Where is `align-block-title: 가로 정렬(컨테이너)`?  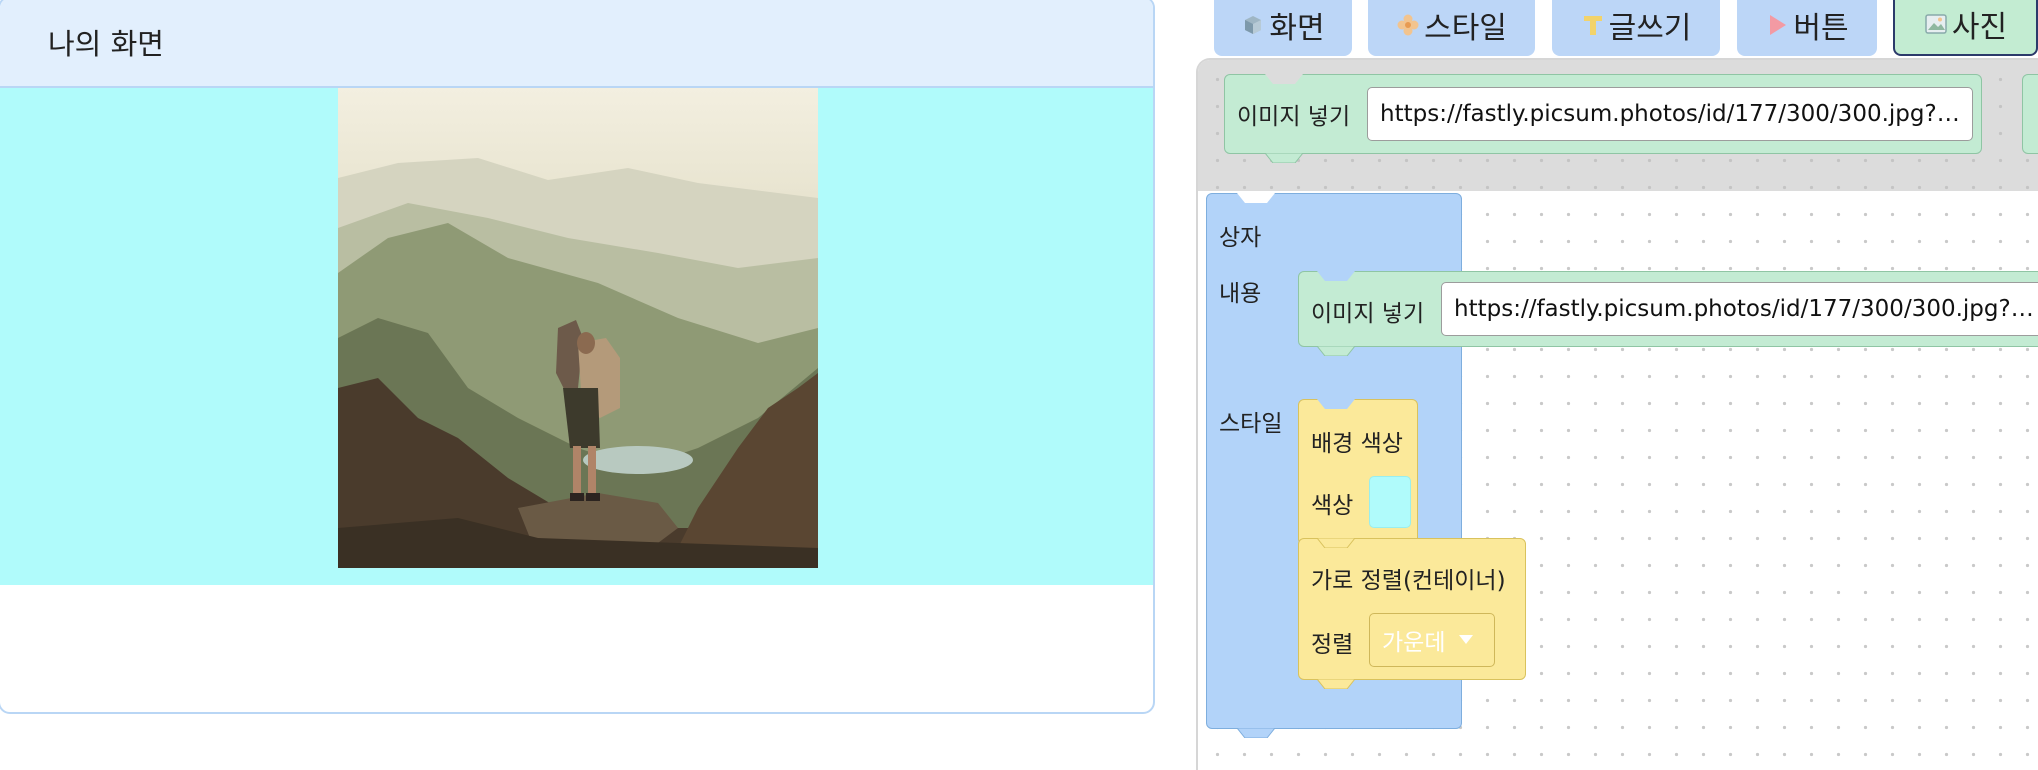
align-block-title: 가로 정렬(컨테이너) is located at coordinates (1408, 581).